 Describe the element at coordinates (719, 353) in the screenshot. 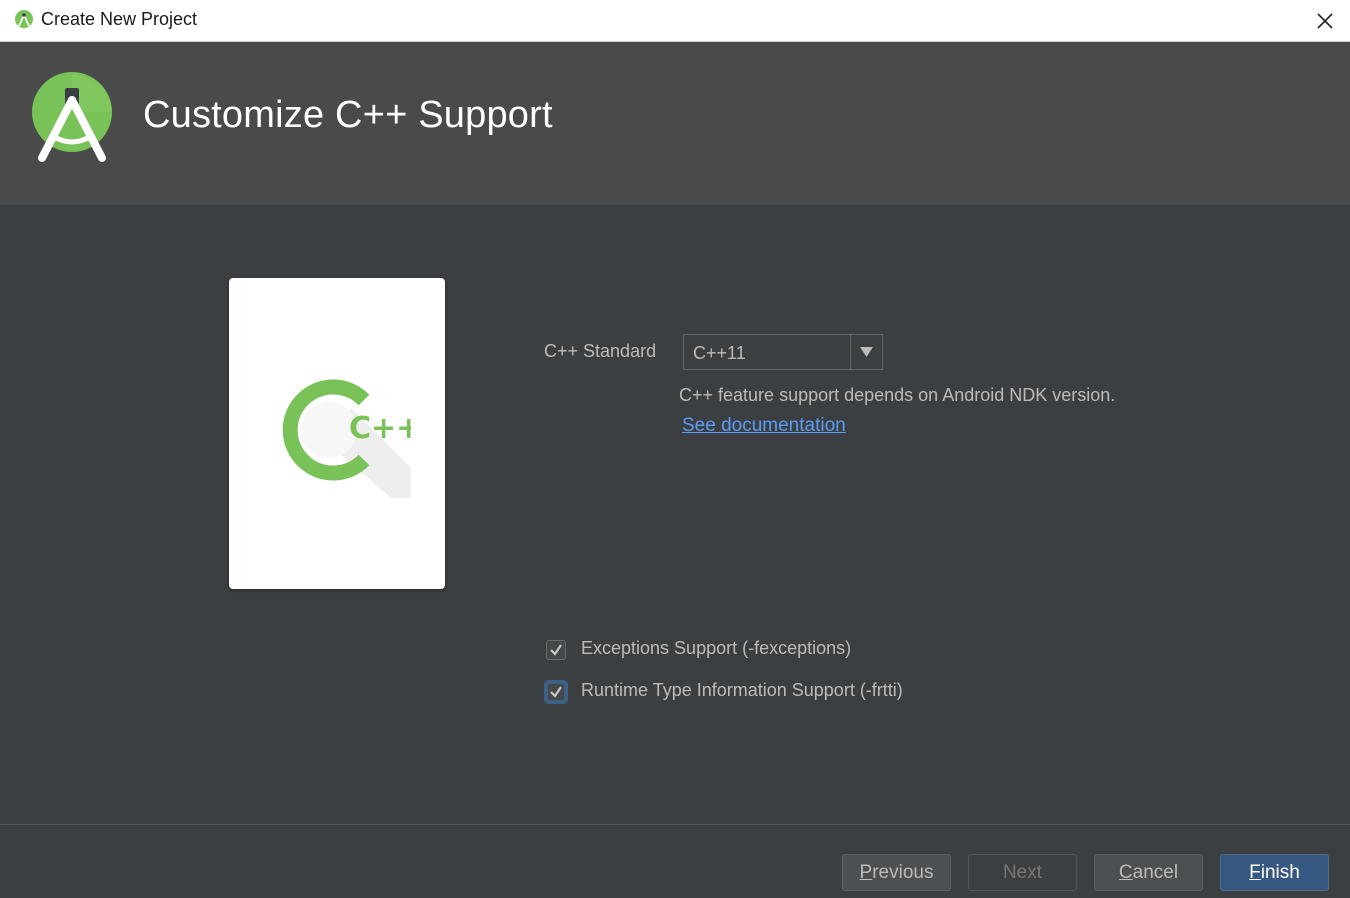

I see `cpp-standard-value: C++11` at that location.